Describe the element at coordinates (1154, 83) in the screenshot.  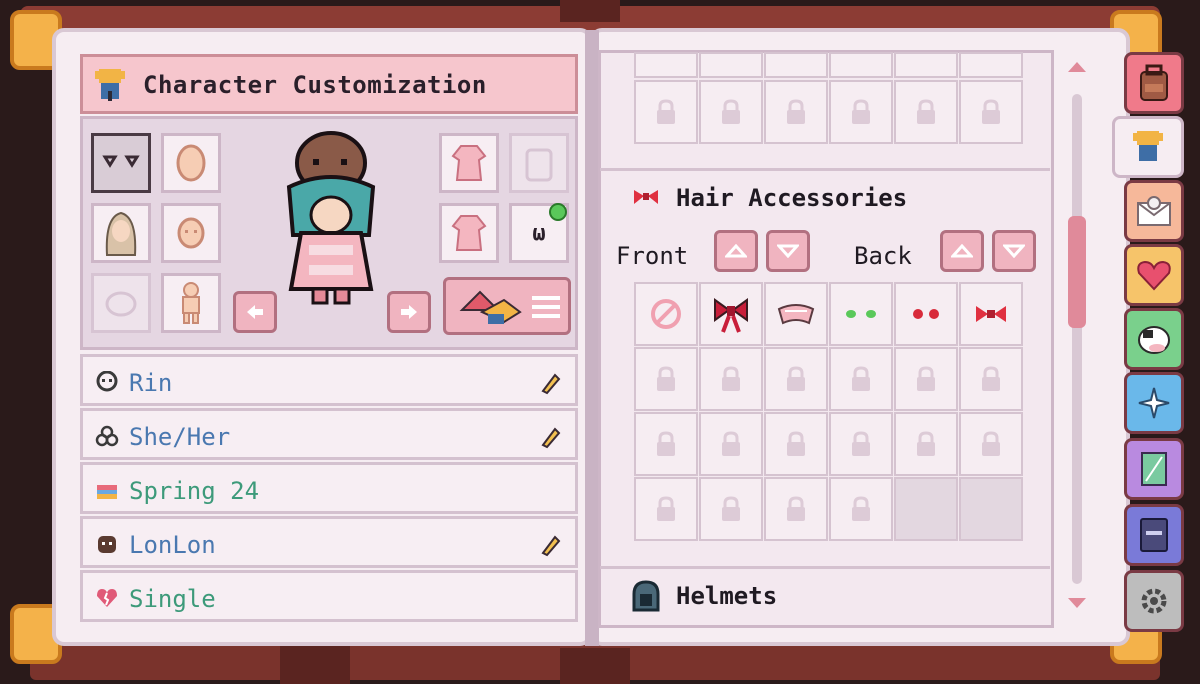
I see `backpack-tab` at that location.